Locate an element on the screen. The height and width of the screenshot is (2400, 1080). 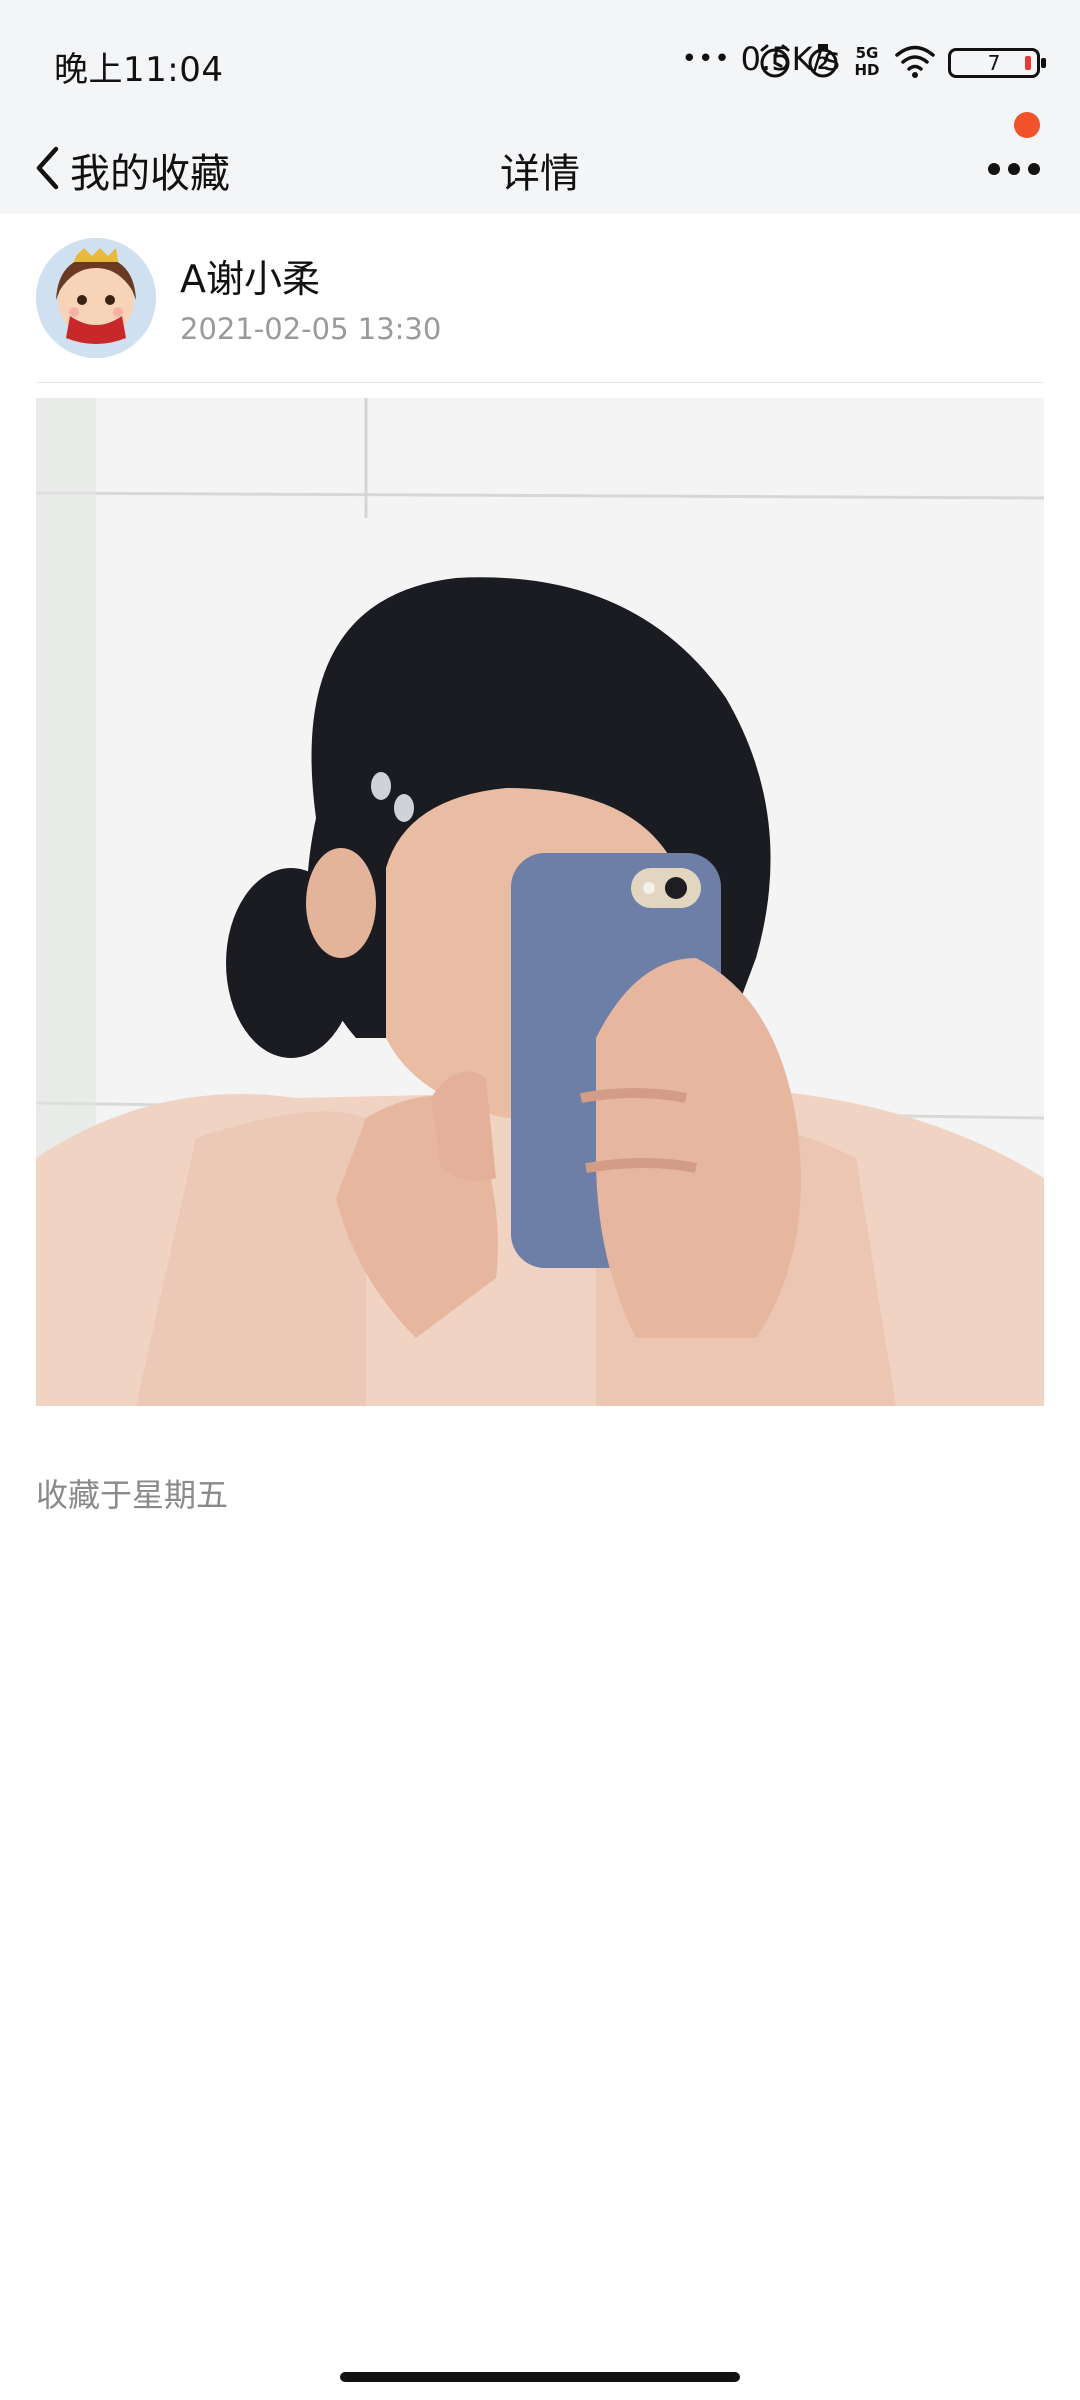
post-header: A谢小柔 2021-02-05 13:30 is located at coordinates (540, 308).